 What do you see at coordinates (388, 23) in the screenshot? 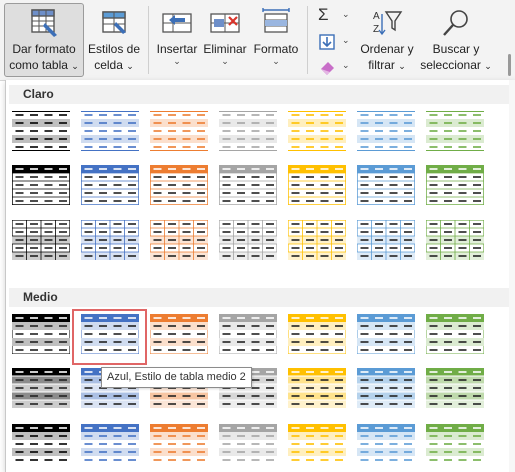
I see `sort-filter-icon: A Z` at bounding box center [388, 23].